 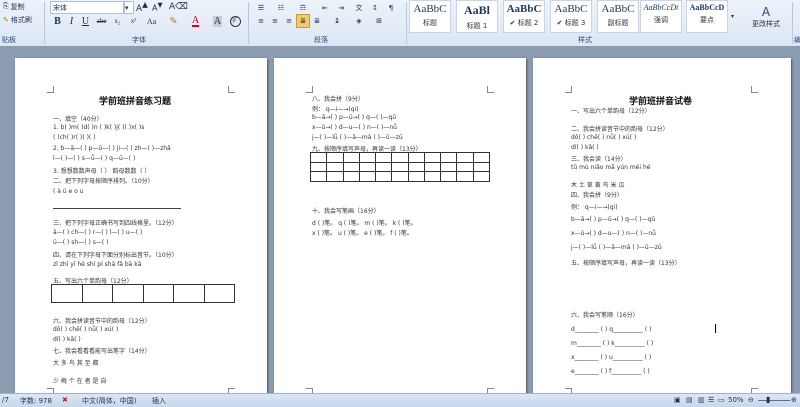 I want to click on outdent-icon: ⇤, so click(x=325, y=8).